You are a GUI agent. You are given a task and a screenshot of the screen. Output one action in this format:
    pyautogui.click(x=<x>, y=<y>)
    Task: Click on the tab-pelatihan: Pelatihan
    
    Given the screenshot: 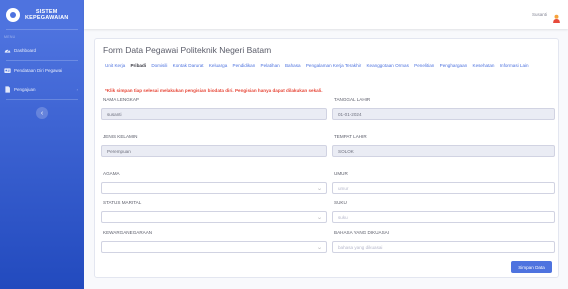 What is the action you would take?
    pyautogui.click(x=270, y=66)
    